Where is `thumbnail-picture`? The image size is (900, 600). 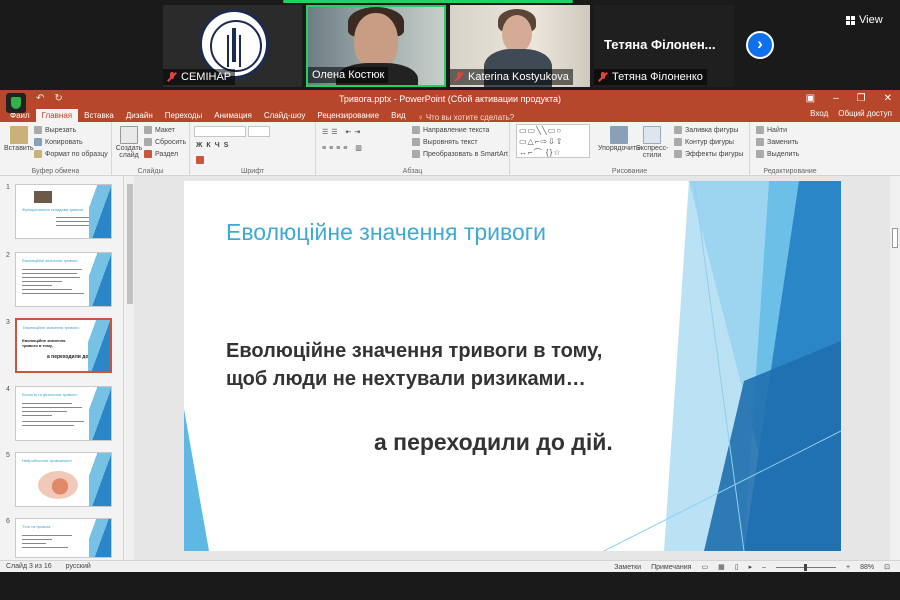
thumbnail-picture is located at coordinates (43, 197).